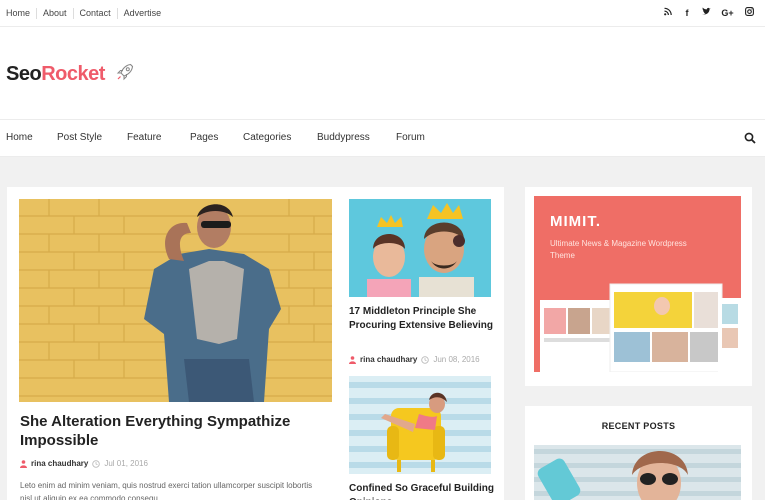 The height and width of the screenshot is (500, 765). Describe the element at coordinates (638, 426) in the screenshot. I see `recent-posts-heading: RECENT POSTS` at that location.